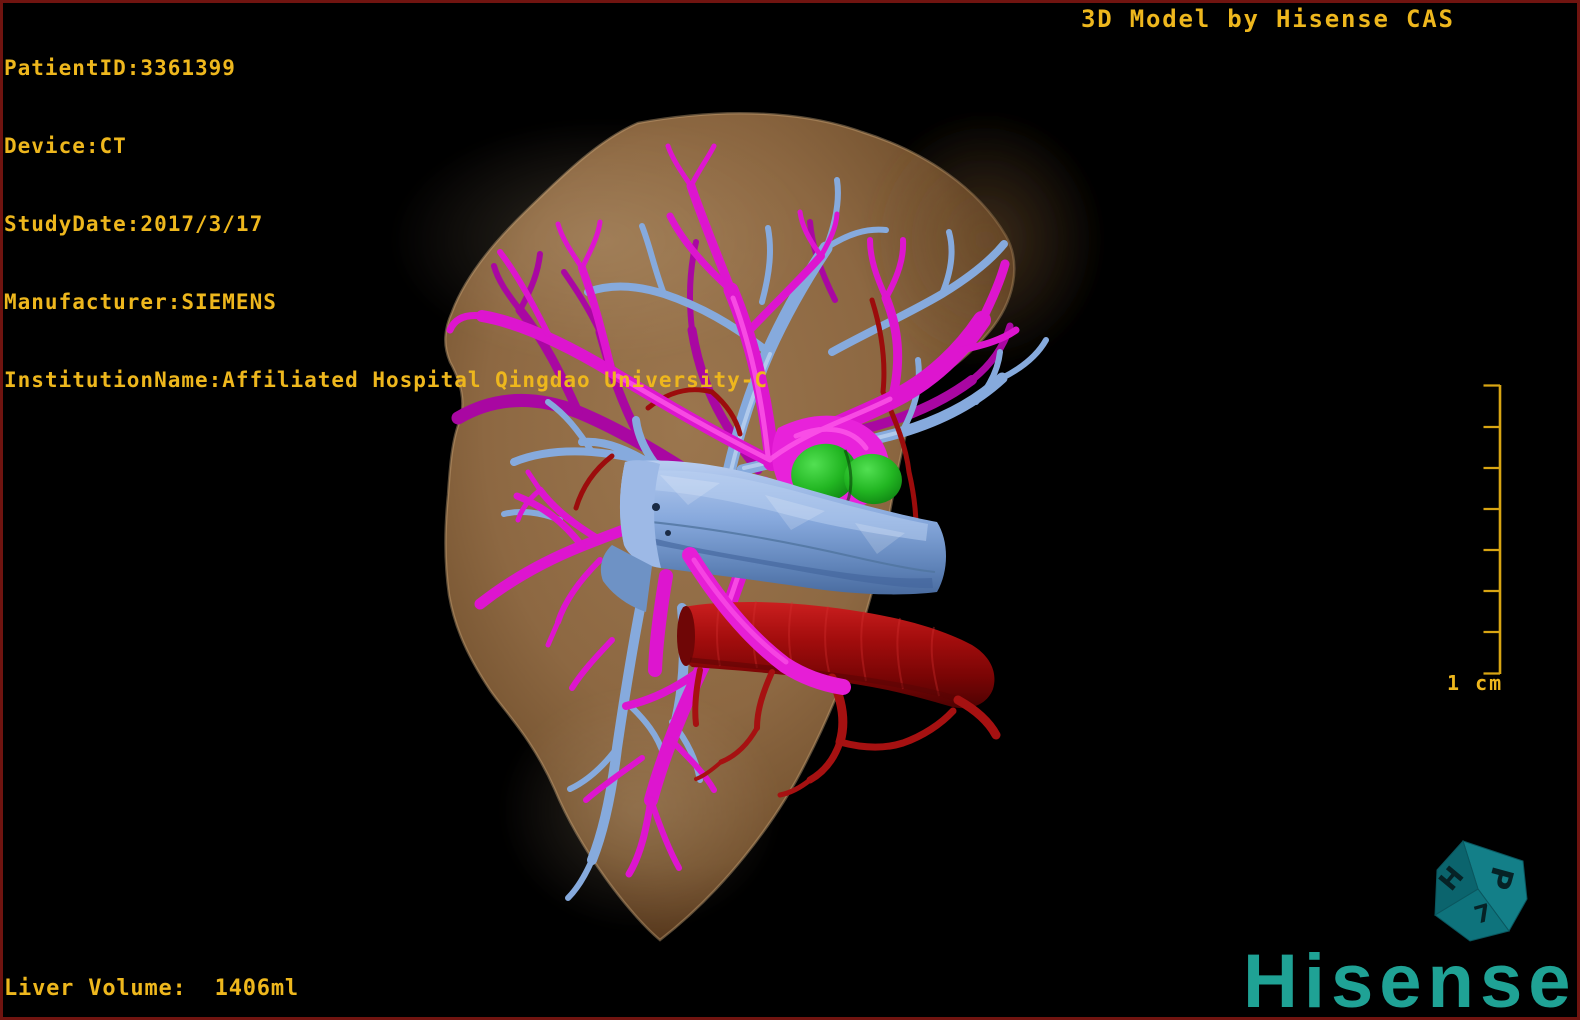 Image resolution: width=1580 pixels, height=1020 pixels. Describe the element at coordinates (640, 810) in the screenshot. I see `liver-bottom-sheen` at that location.